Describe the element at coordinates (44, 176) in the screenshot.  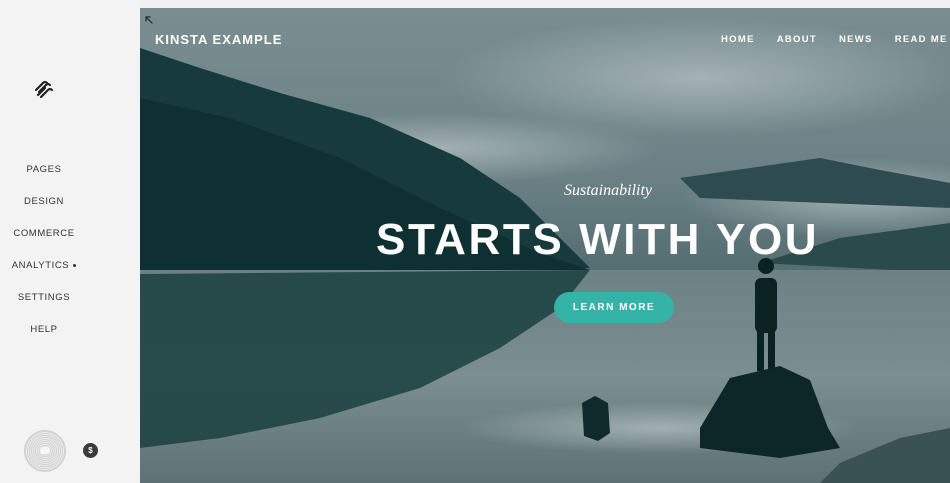
I see `sidebar-item-pages: PAGES` at that location.